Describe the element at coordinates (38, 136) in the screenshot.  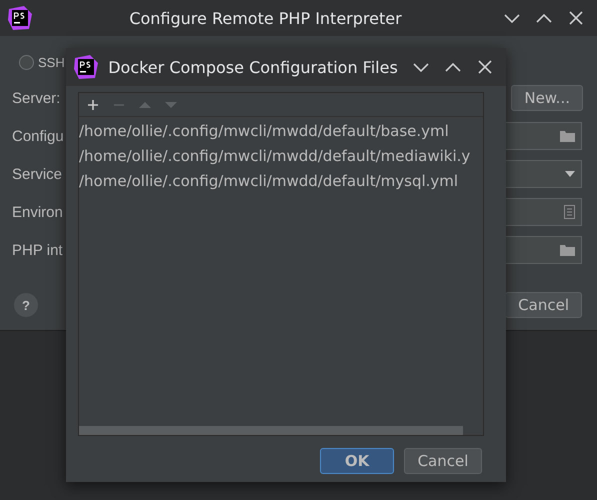
I see `field-label: Configu` at that location.